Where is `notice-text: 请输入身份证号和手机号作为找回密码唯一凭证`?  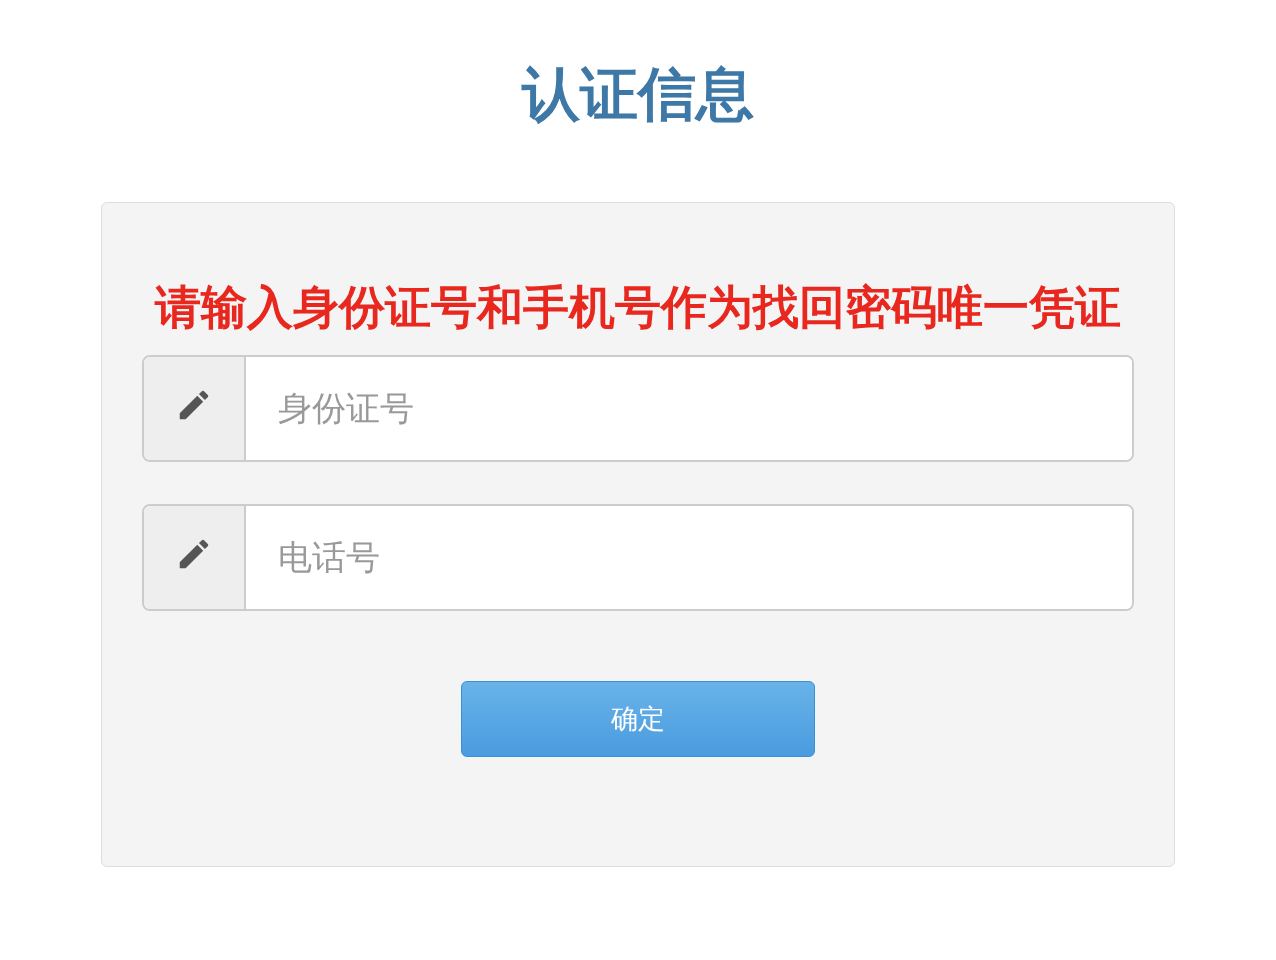
notice-text: 请输入身份证号和手机号作为找回密码唯一凭证 is located at coordinates (637, 307).